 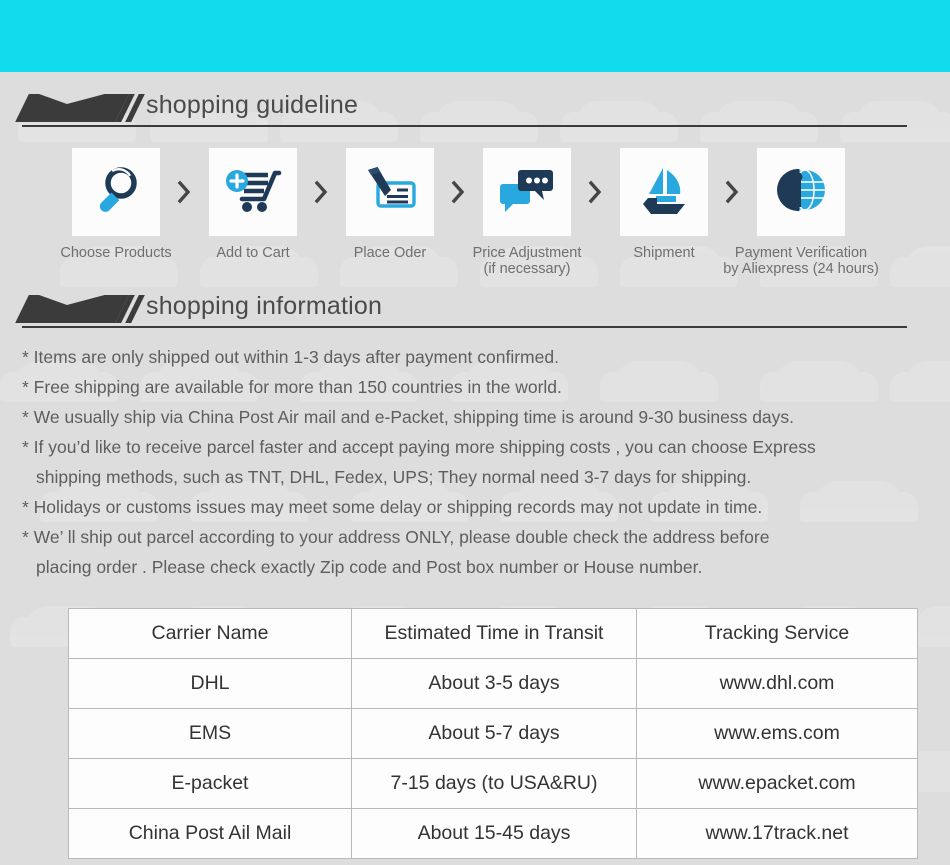 I want to click on table-cell: www.ems.com, so click(x=777, y=733).